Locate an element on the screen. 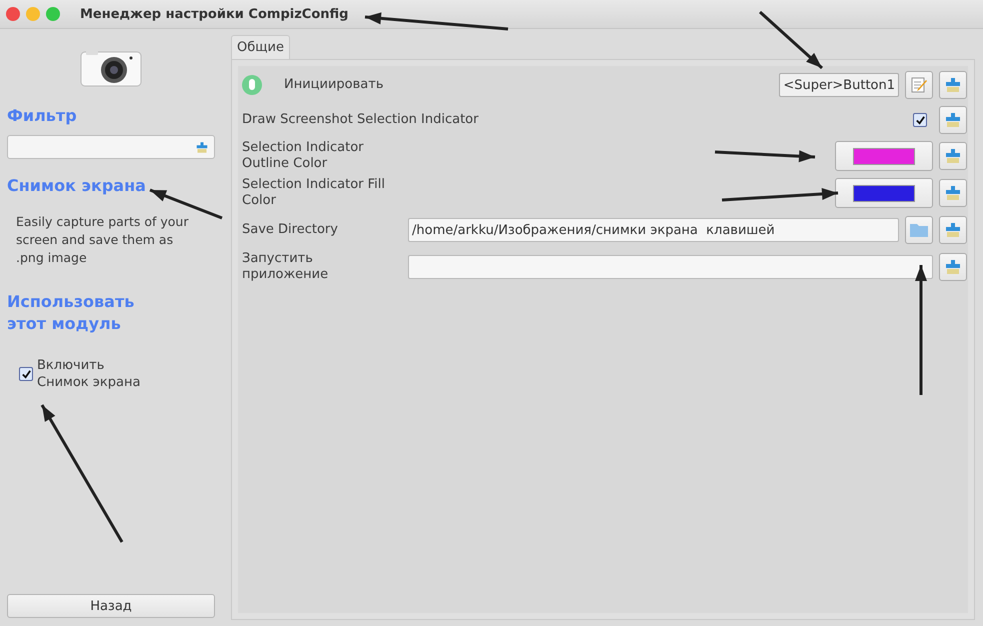 This screenshot has width=983, height=626. filter-field is located at coordinates (111, 147).